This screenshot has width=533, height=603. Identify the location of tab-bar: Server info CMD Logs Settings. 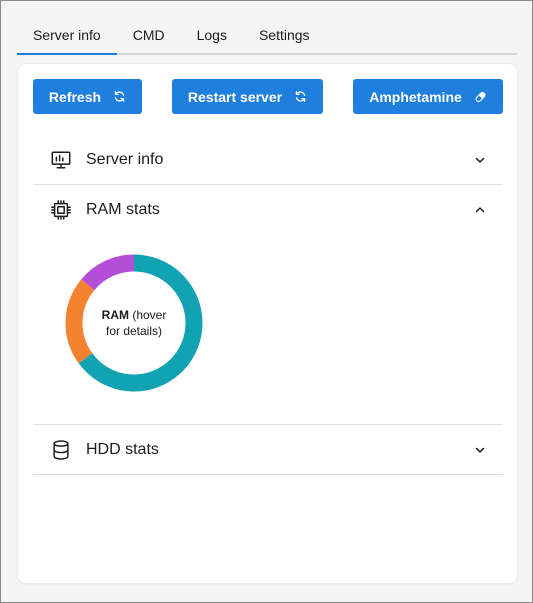
(267, 37).